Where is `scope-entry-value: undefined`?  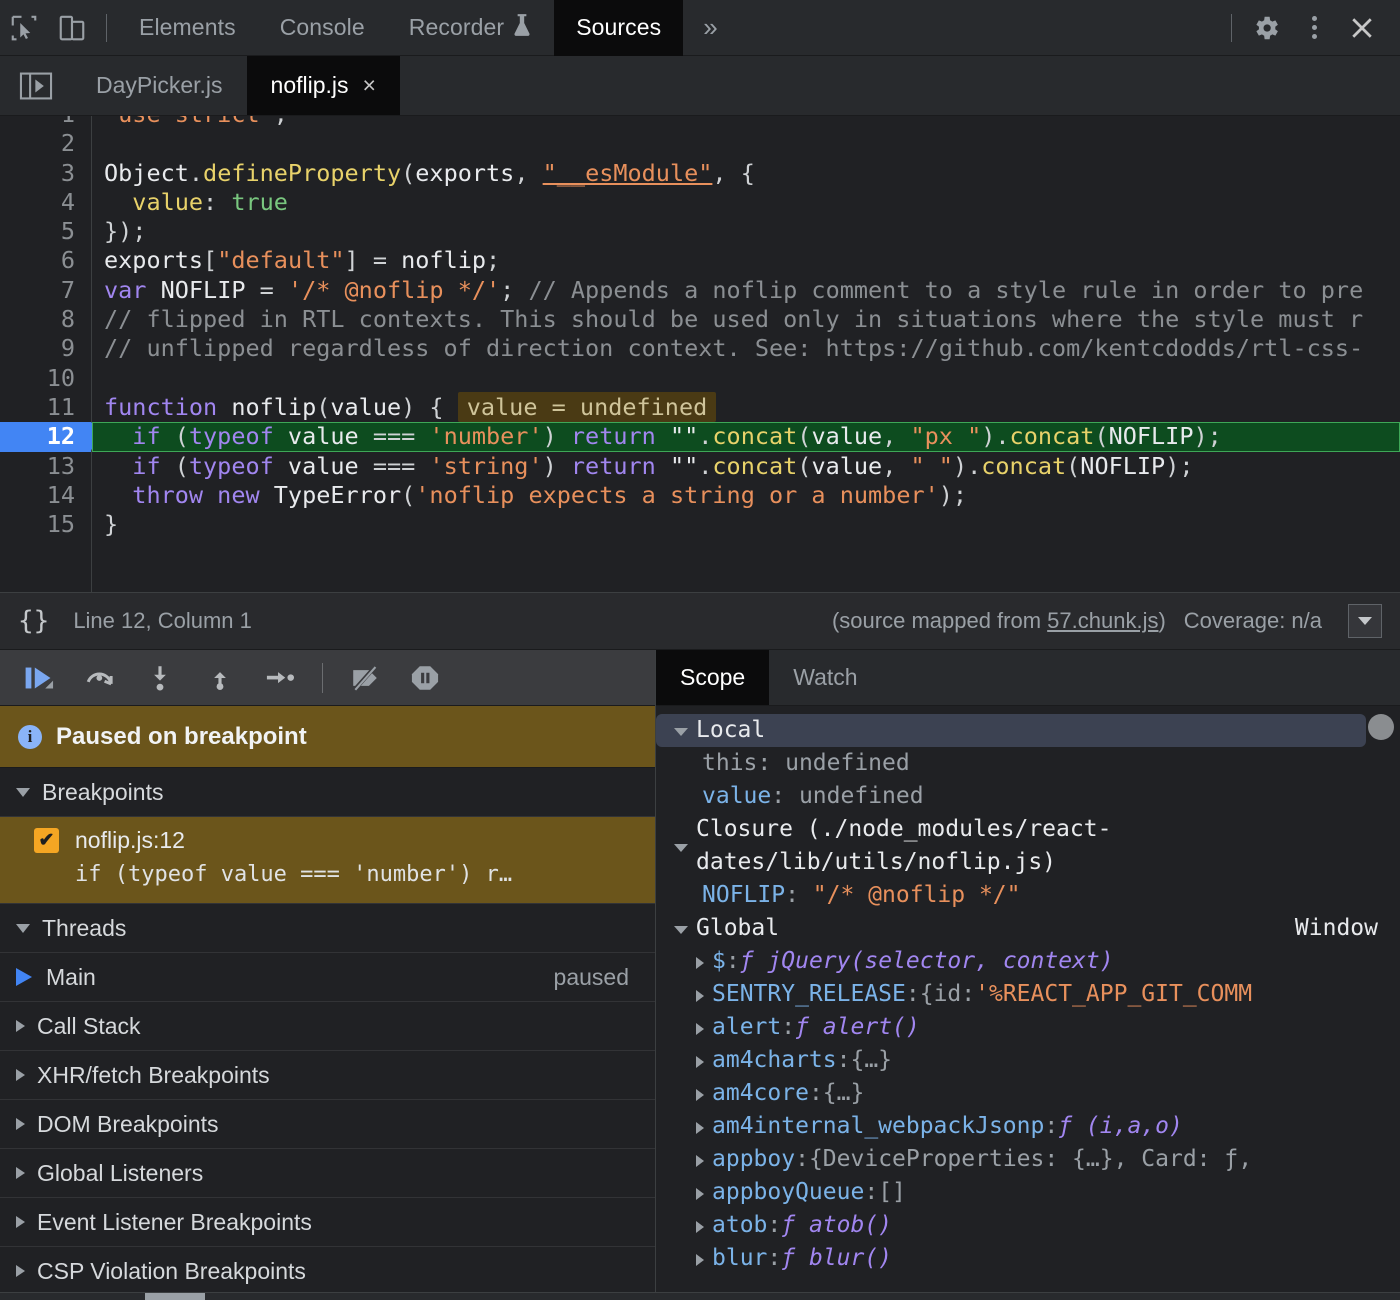
scope-entry-value: undefined is located at coordinates (847, 763).